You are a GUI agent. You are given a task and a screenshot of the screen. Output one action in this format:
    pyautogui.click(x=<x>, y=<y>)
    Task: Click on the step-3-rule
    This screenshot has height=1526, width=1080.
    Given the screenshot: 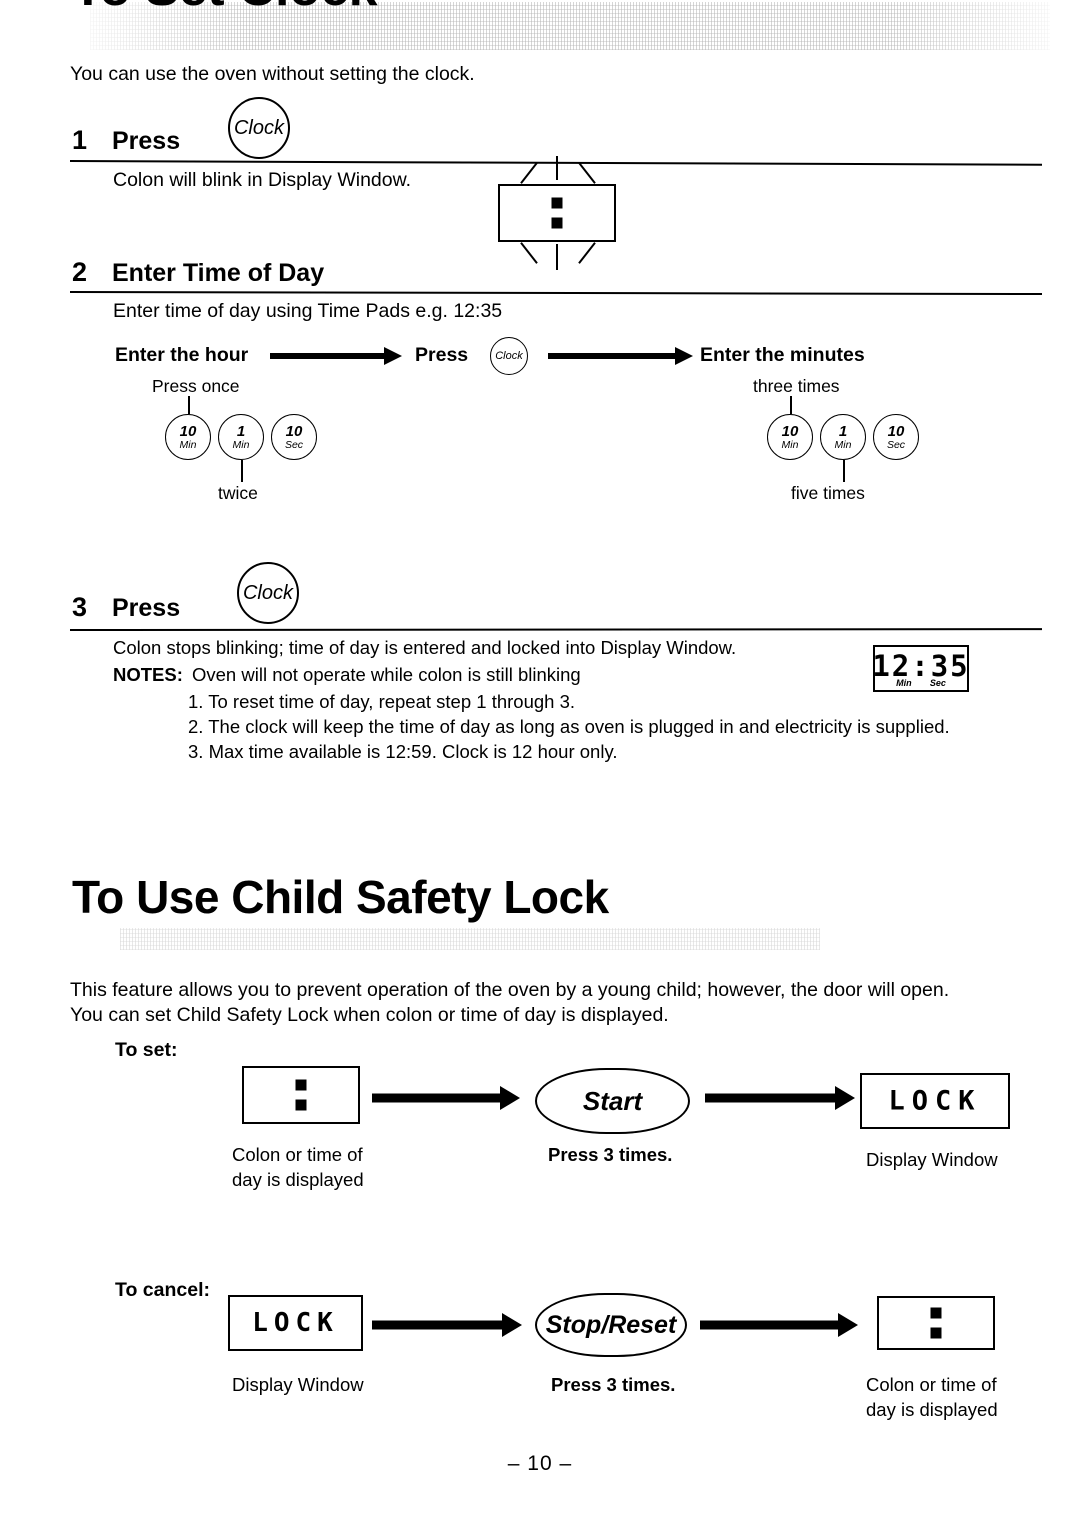 What is the action you would take?
    pyautogui.click(x=556, y=629)
    